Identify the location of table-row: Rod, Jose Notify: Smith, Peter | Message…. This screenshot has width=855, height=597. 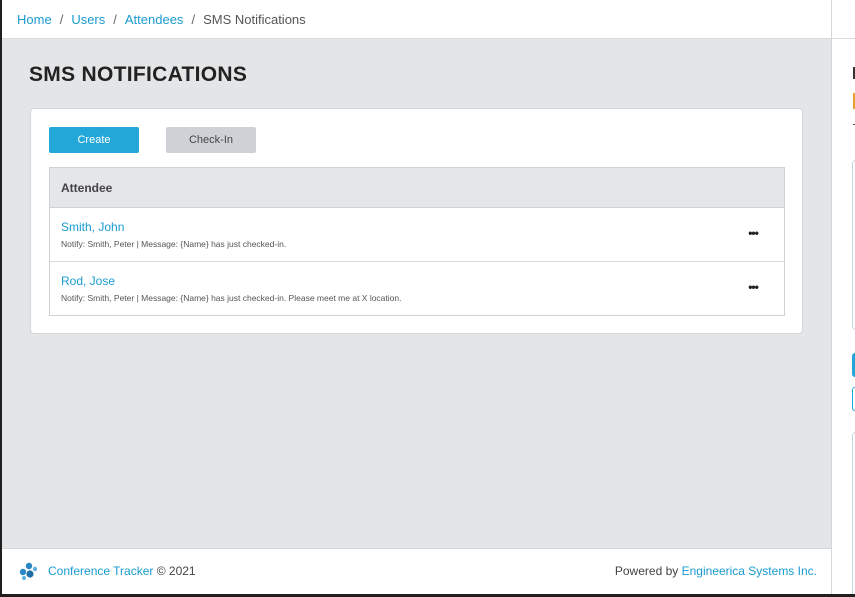
(417, 288).